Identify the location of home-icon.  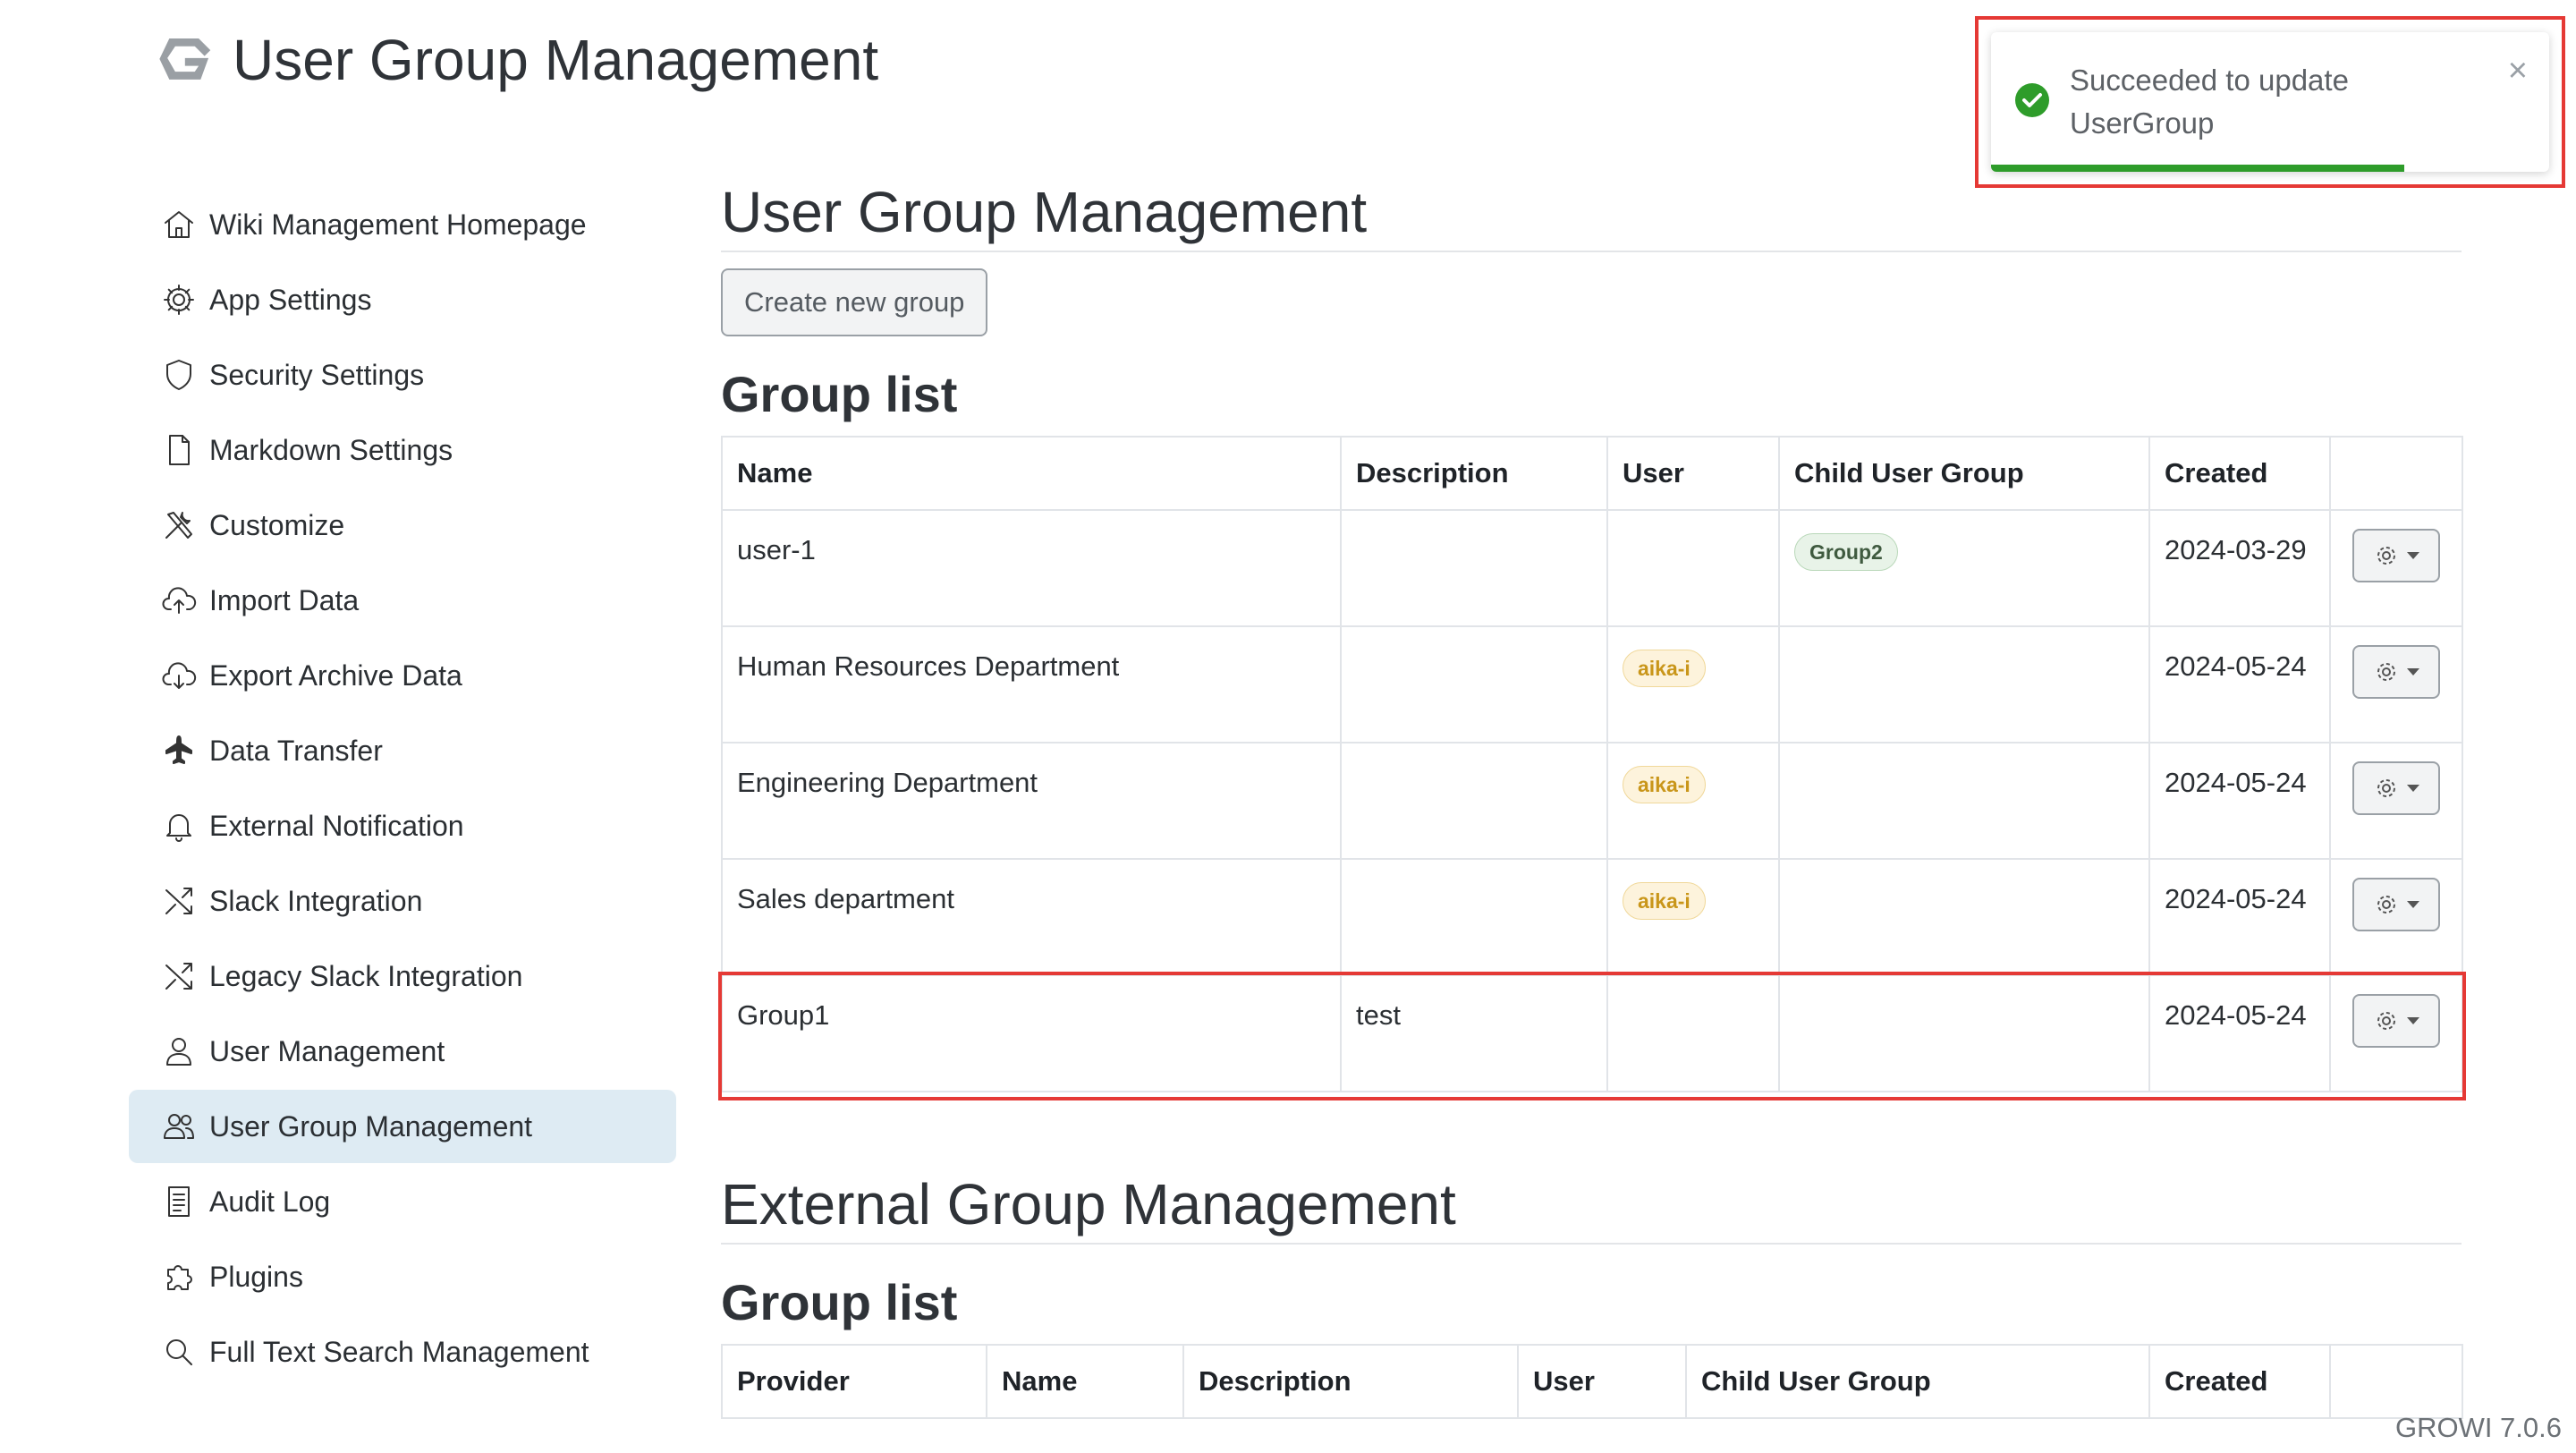
(179, 224).